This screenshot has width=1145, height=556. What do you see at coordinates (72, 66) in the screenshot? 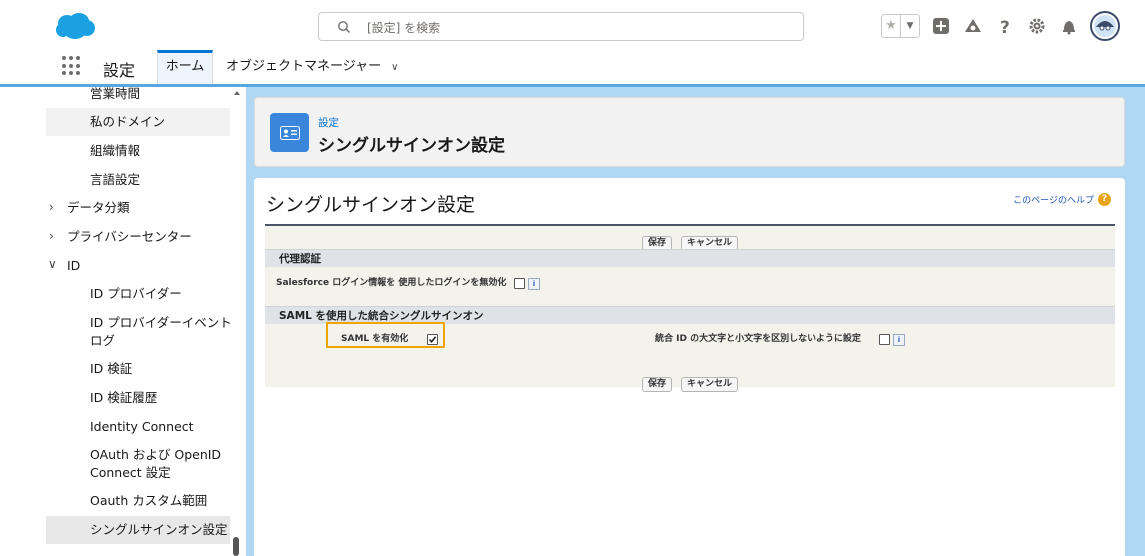
I see `app-launcher-icon` at bounding box center [72, 66].